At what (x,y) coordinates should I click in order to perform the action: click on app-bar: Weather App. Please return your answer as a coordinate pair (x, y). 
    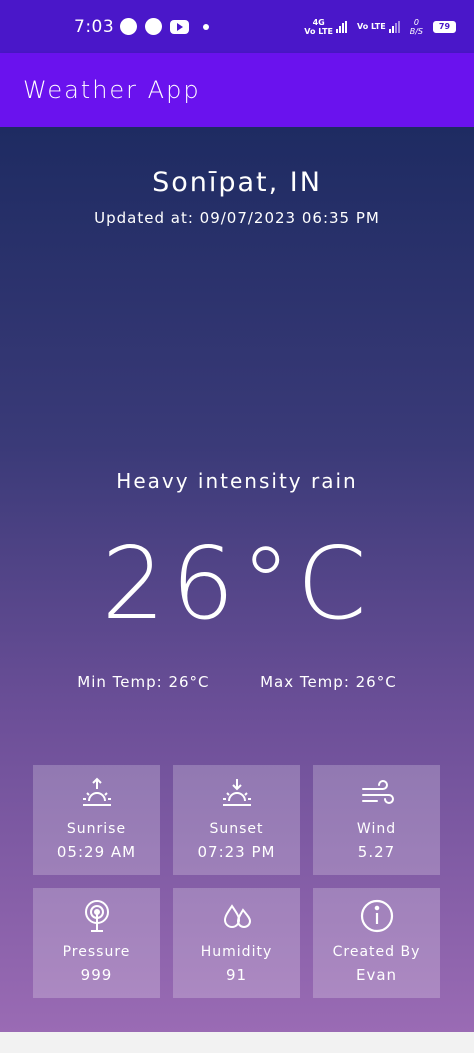
    Looking at the image, I should click on (237, 90).